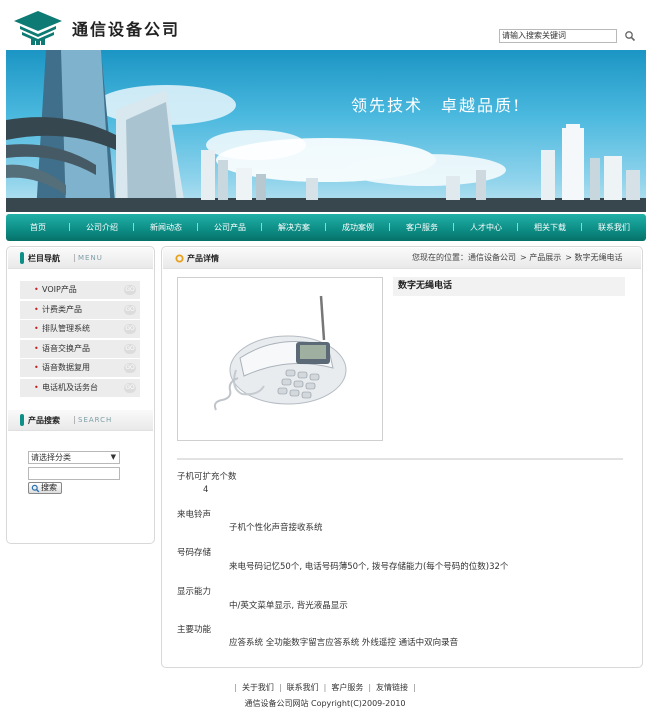 Image resolution: width=650 pixels, height=727 pixels. I want to click on spec-value-ringtone: 子机个性化声音接收系统, so click(276, 528).